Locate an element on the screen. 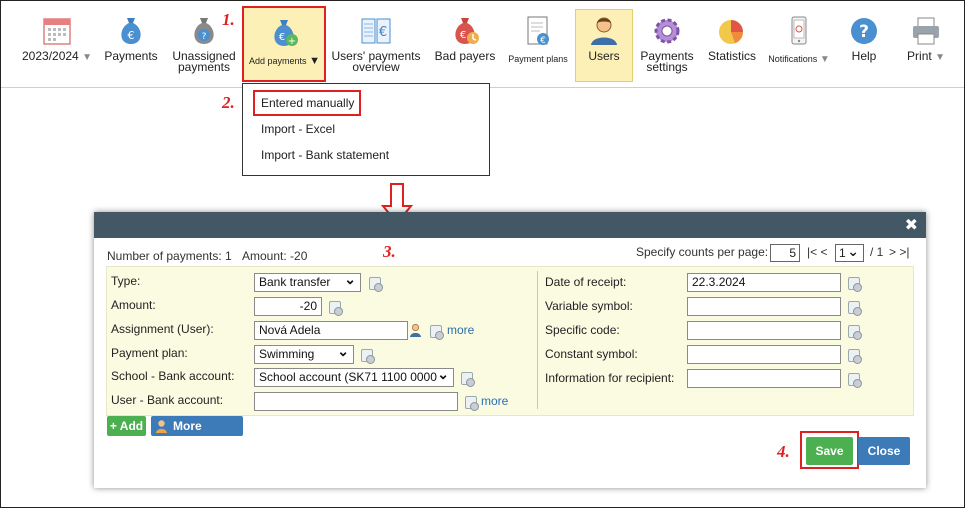  statistics-label: Statistics is located at coordinates (731, 56).